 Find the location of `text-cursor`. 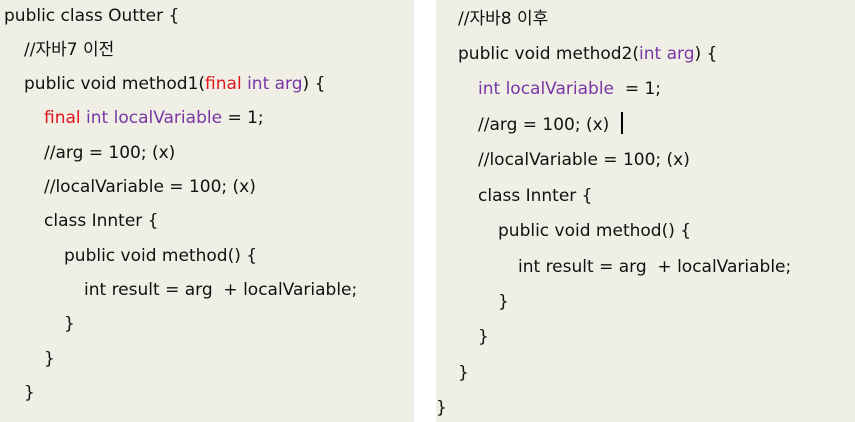

text-cursor is located at coordinates (622, 123).